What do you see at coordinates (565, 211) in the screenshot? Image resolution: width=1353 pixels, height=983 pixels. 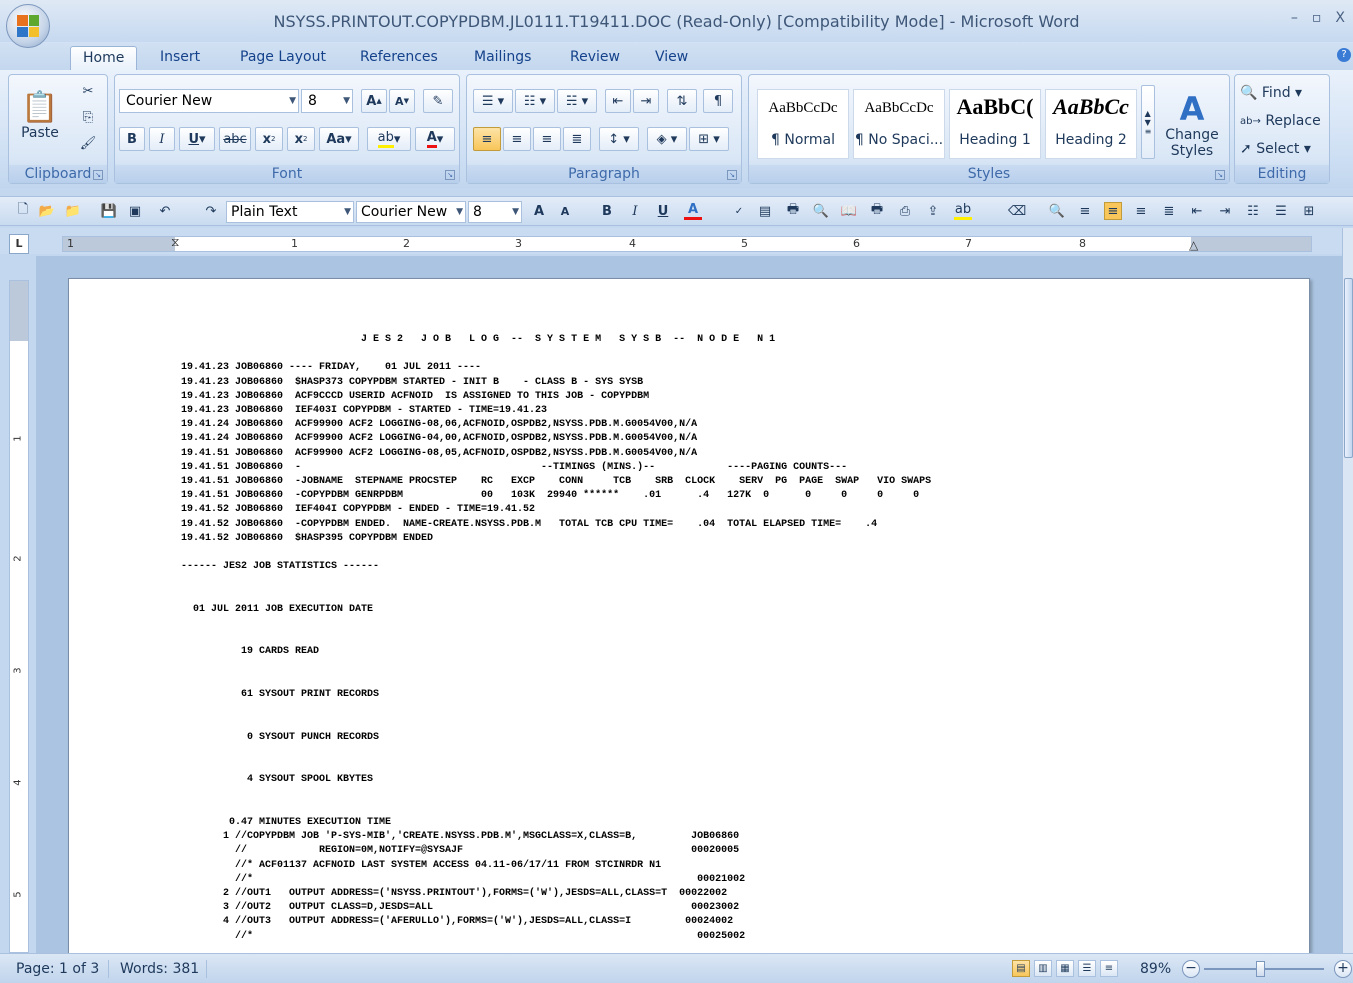 I see `shrink-font-icon: A` at bounding box center [565, 211].